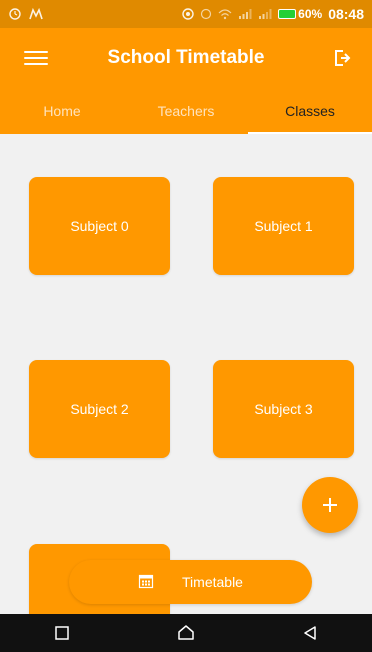 This screenshot has width=372, height=652. I want to click on notification-icon, so click(36, 14).